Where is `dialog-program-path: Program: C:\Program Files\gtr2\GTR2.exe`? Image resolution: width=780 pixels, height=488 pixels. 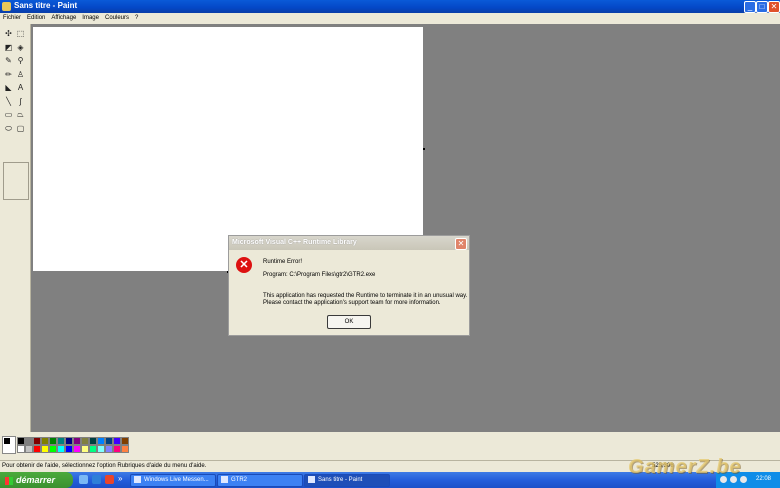
dialog-program-path: Program: C:\Program Files\gtr2\GTR2.exe is located at coordinates (319, 275).